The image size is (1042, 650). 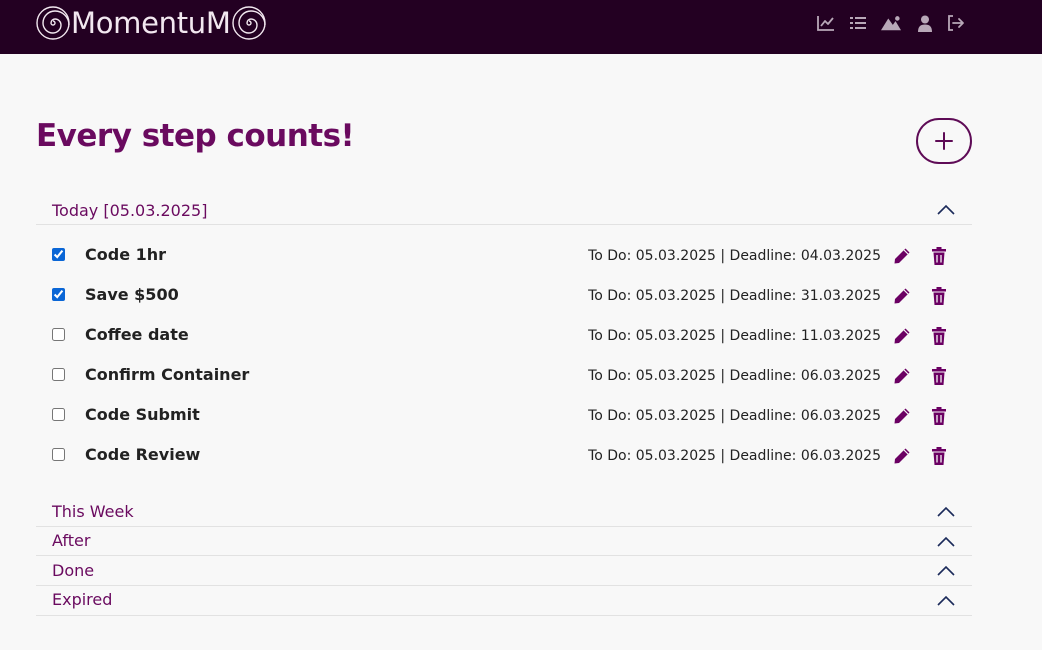 What do you see at coordinates (504, 571) in the screenshot?
I see `section-header-done: Done` at bounding box center [504, 571].